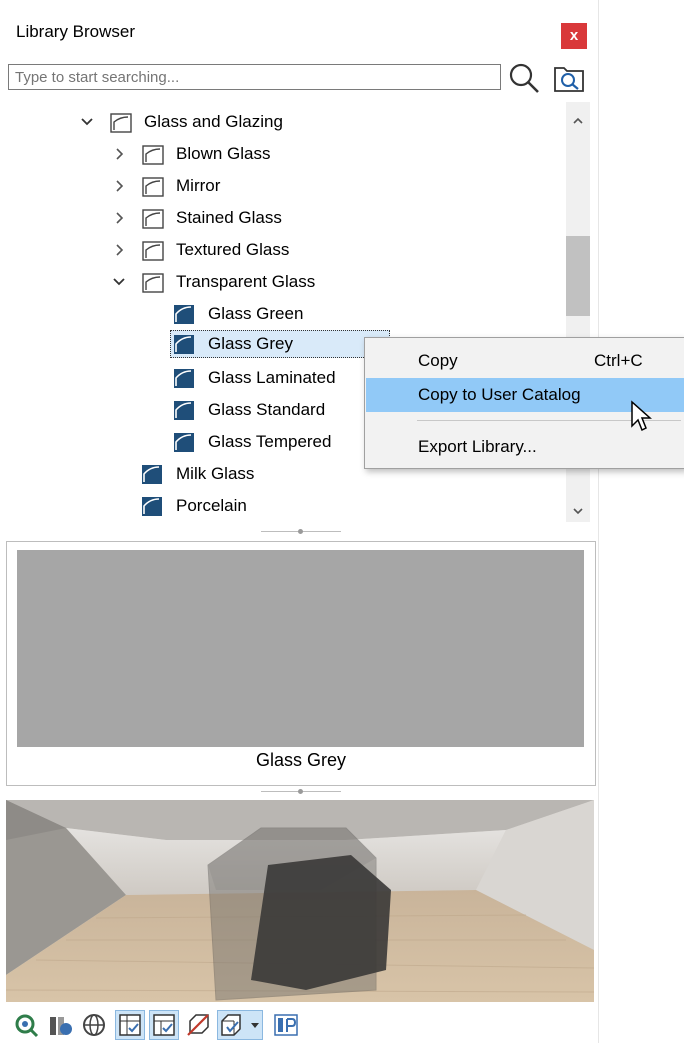  I want to click on preview-material-name: Glass Grey, so click(301, 760).